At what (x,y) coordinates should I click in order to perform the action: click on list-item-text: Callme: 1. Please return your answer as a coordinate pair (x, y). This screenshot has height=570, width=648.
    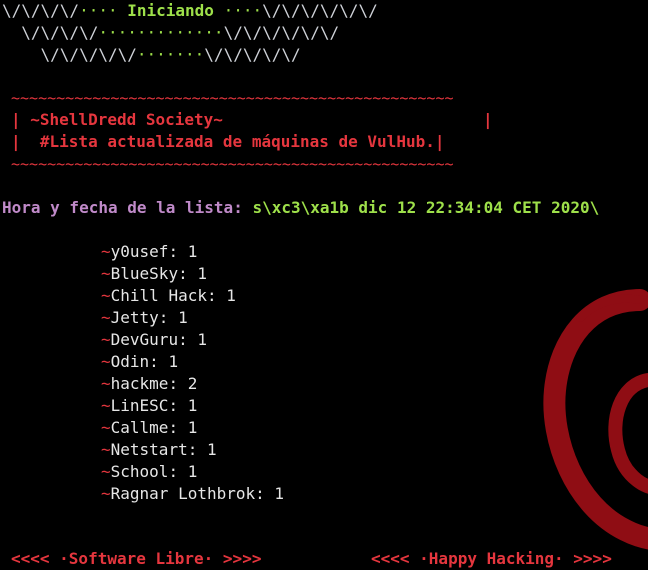
    Looking at the image, I should click on (154, 427).